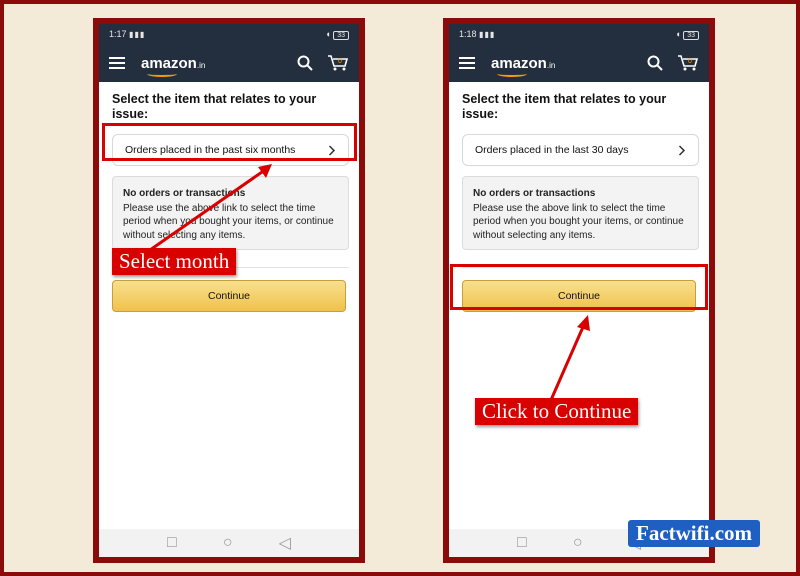 This screenshot has height=576, width=800. Describe the element at coordinates (229, 34) in the screenshot. I see `status-bar: 1:17 ▮▮▮ ◖ 33` at that location.